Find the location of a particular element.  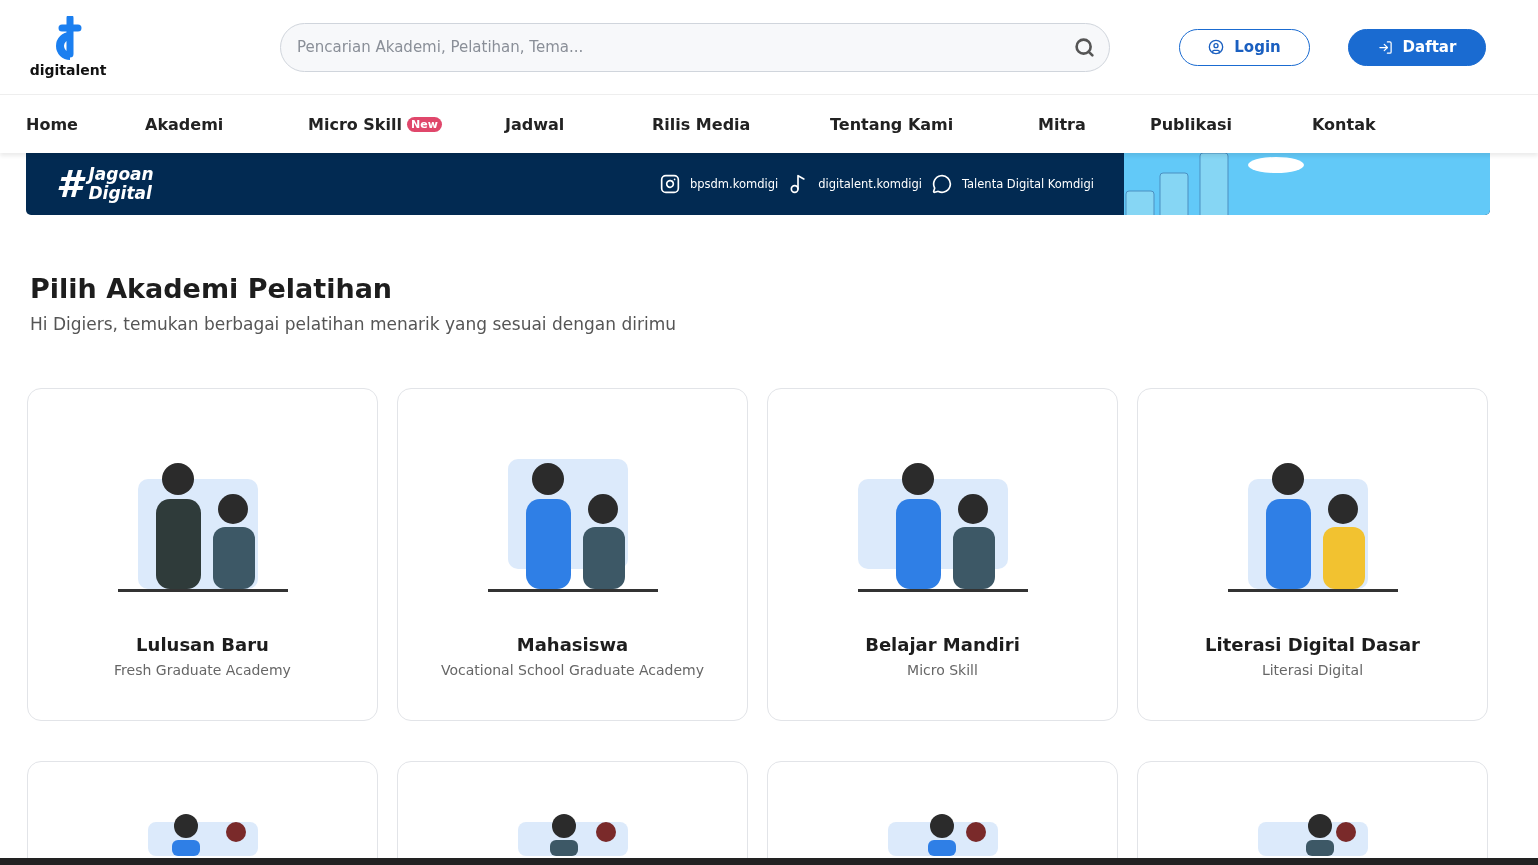

nav-link: Rilis Media is located at coordinates (701, 124).